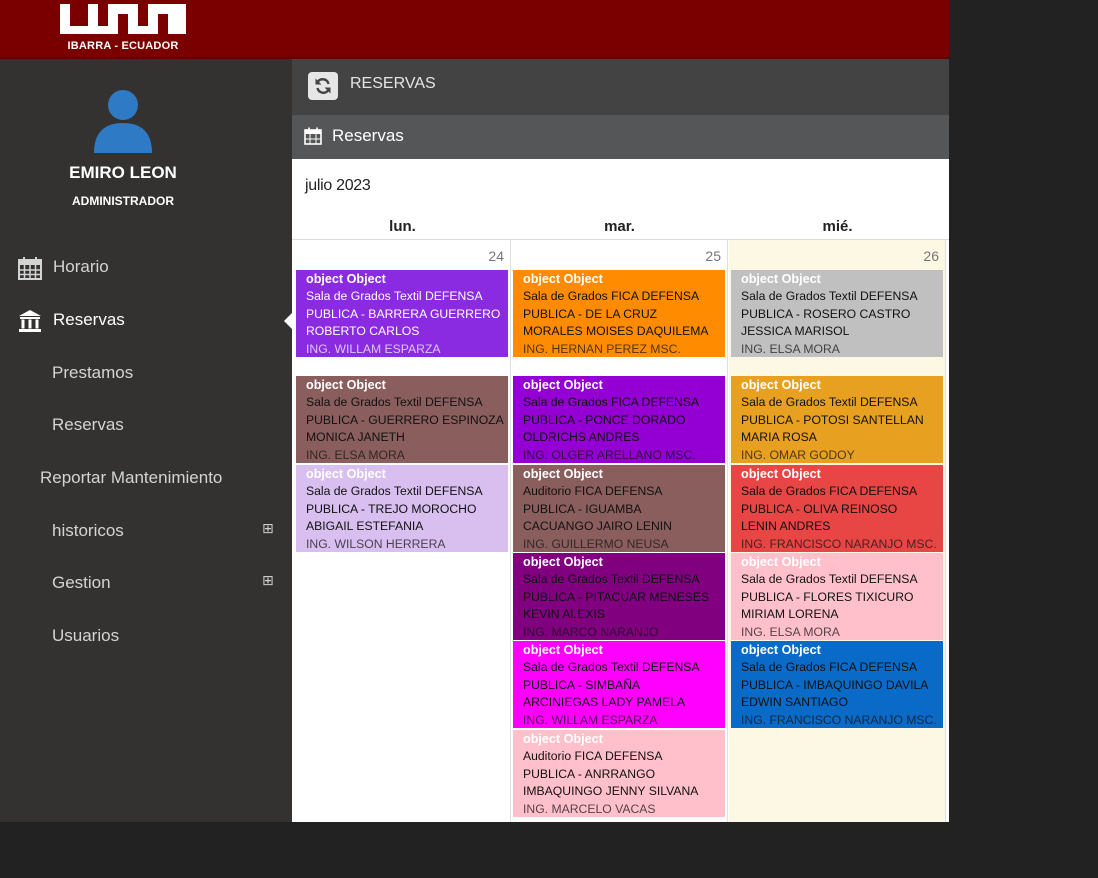 The image size is (1098, 878). What do you see at coordinates (596, 543) in the screenshot?
I see `event-tutor: ING. GUILLERMO NEUSA` at bounding box center [596, 543].